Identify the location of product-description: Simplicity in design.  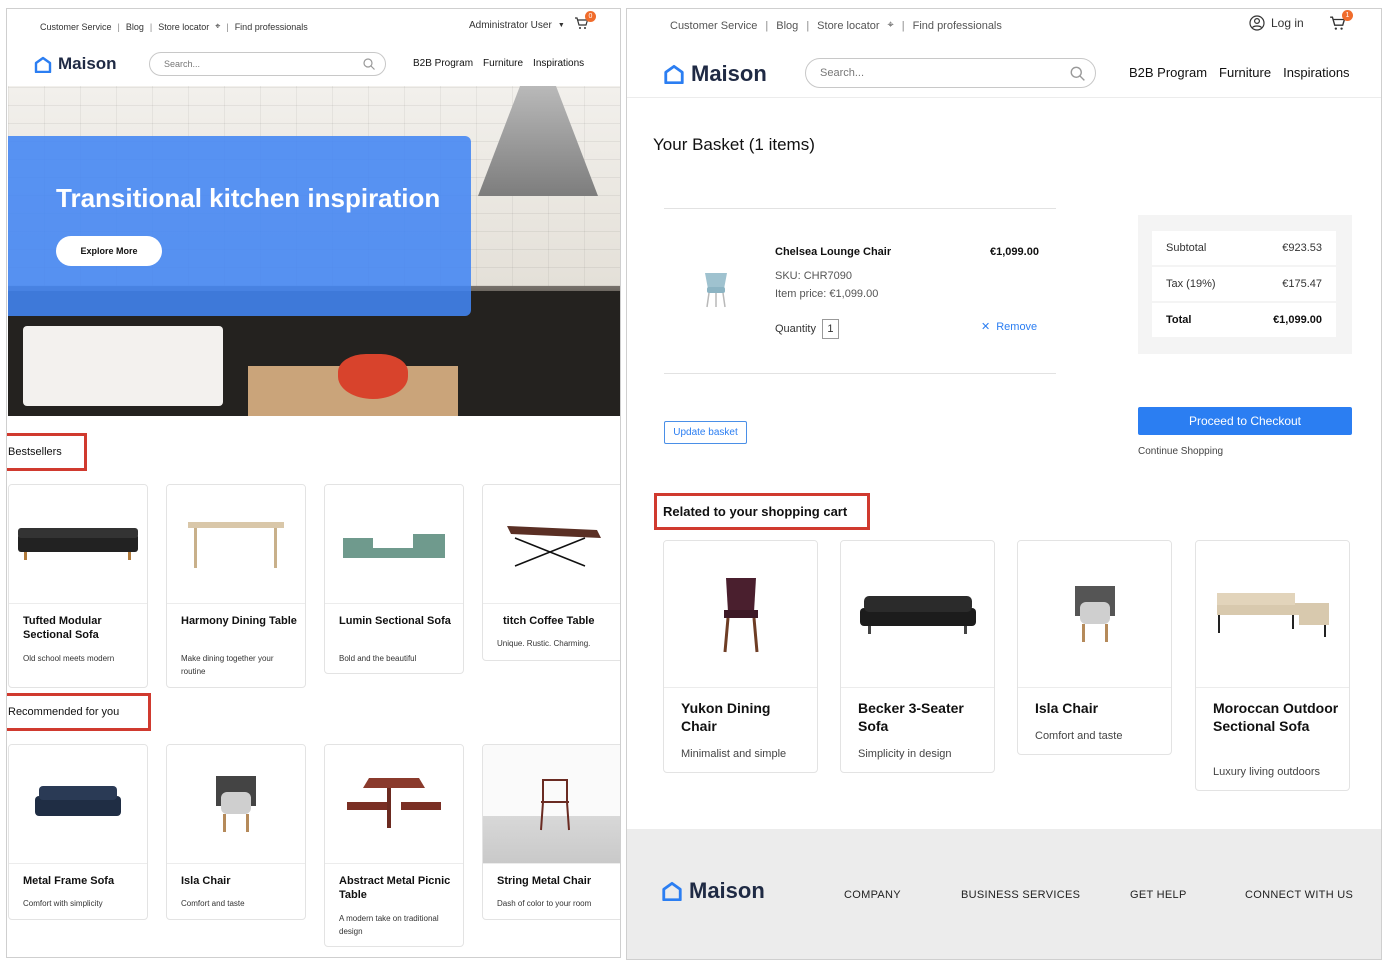
(905, 754).